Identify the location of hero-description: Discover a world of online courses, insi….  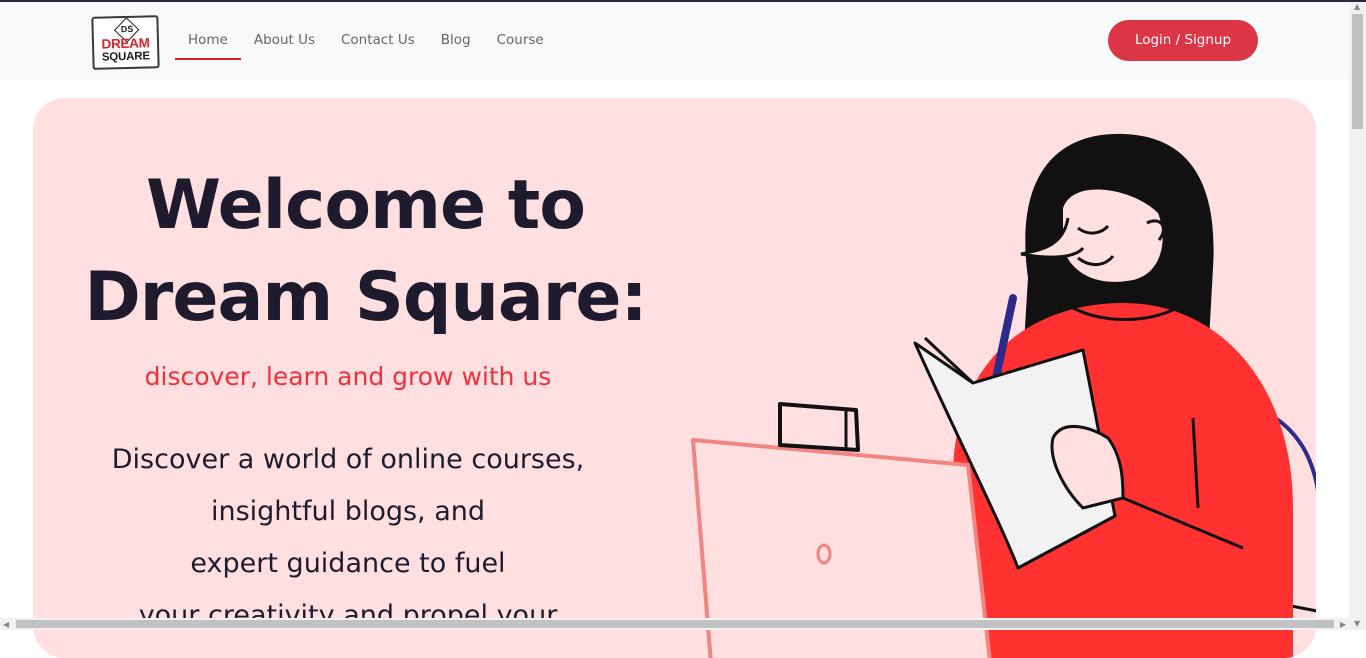
(348, 538).